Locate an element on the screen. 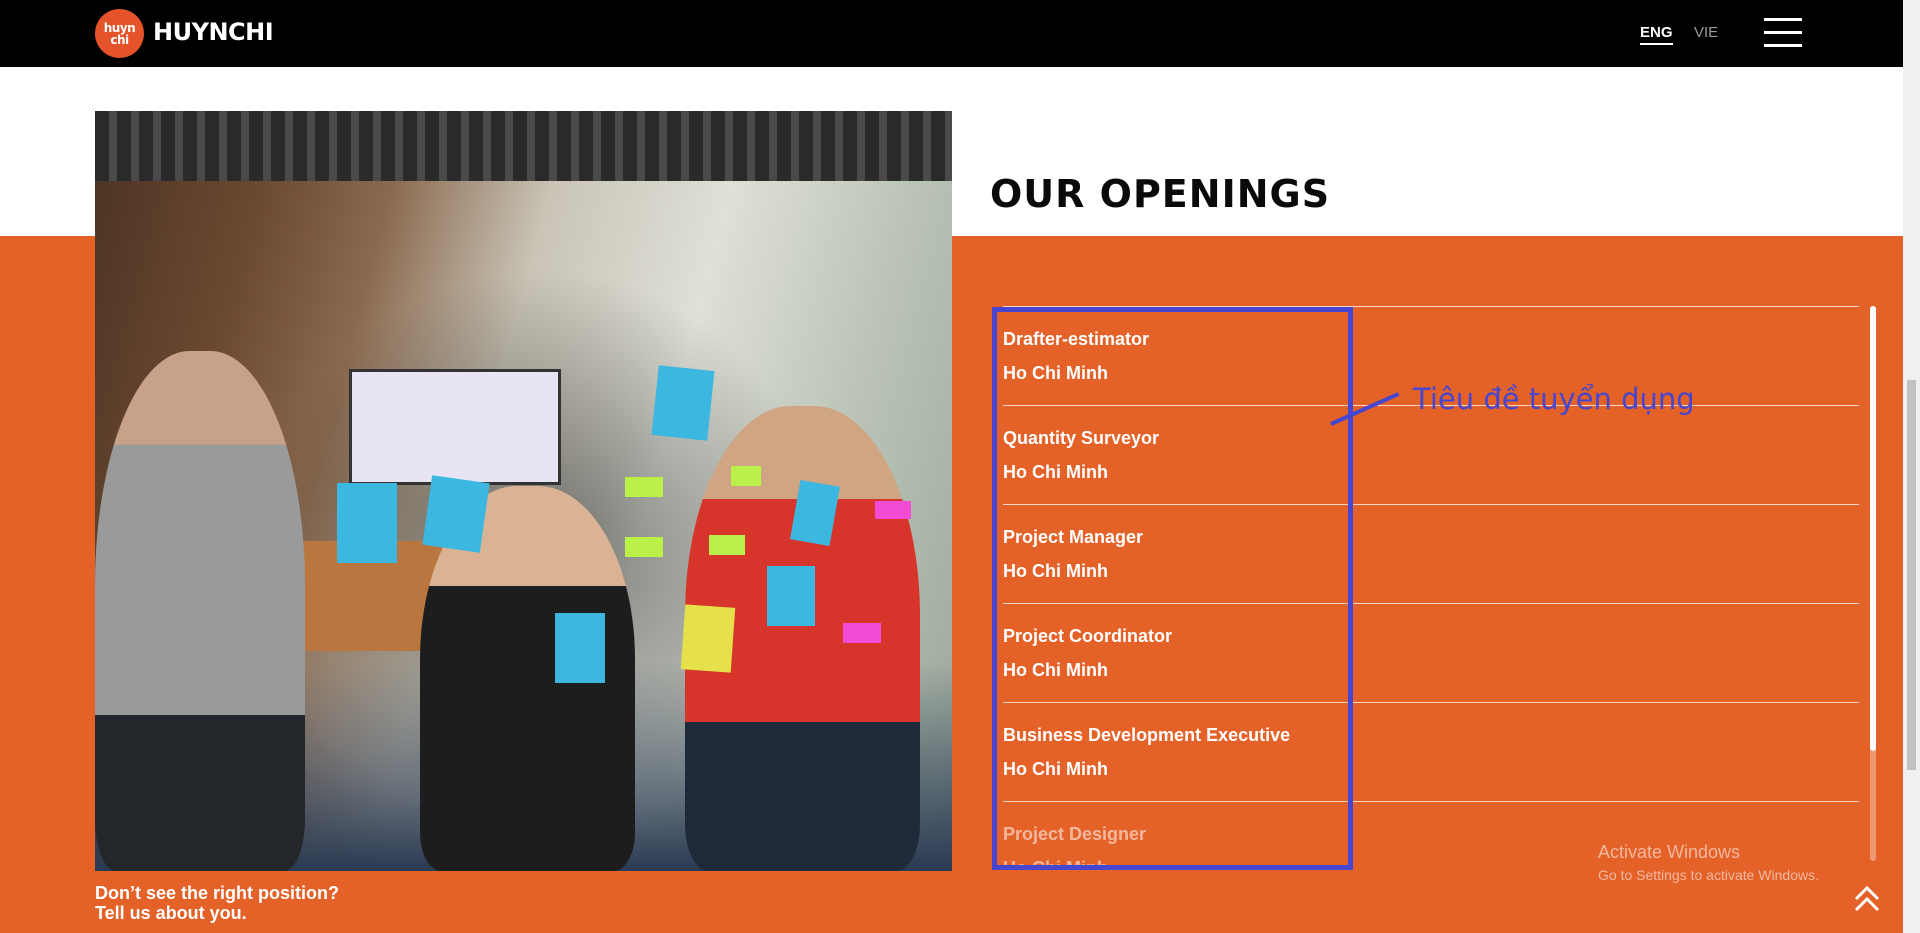  page-title: OUR OPENINGS is located at coordinates (1160, 194).